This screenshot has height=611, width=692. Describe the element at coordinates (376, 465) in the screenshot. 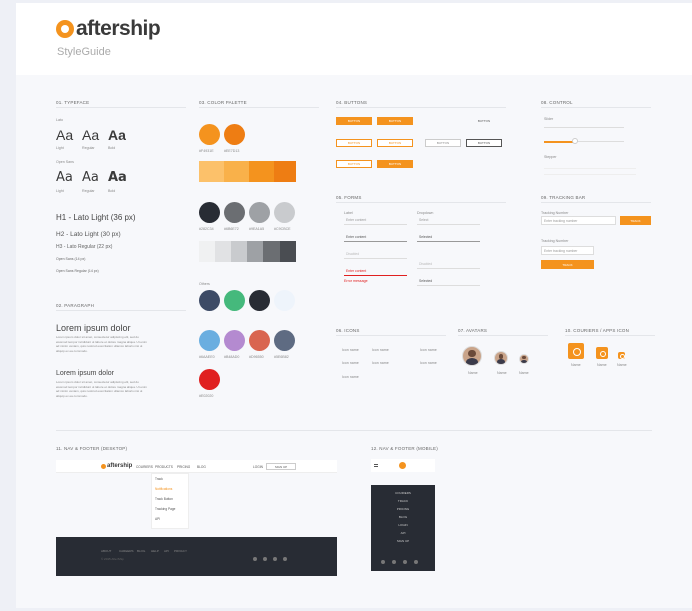

I see `hamburger-menu-icon` at that location.